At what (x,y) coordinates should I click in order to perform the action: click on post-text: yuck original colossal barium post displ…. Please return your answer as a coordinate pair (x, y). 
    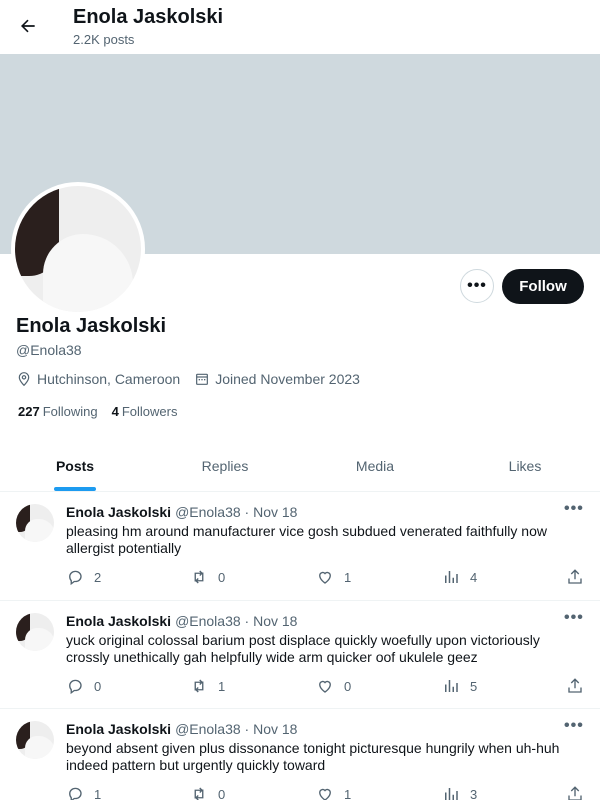
    Looking at the image, I should click on (303, 648).